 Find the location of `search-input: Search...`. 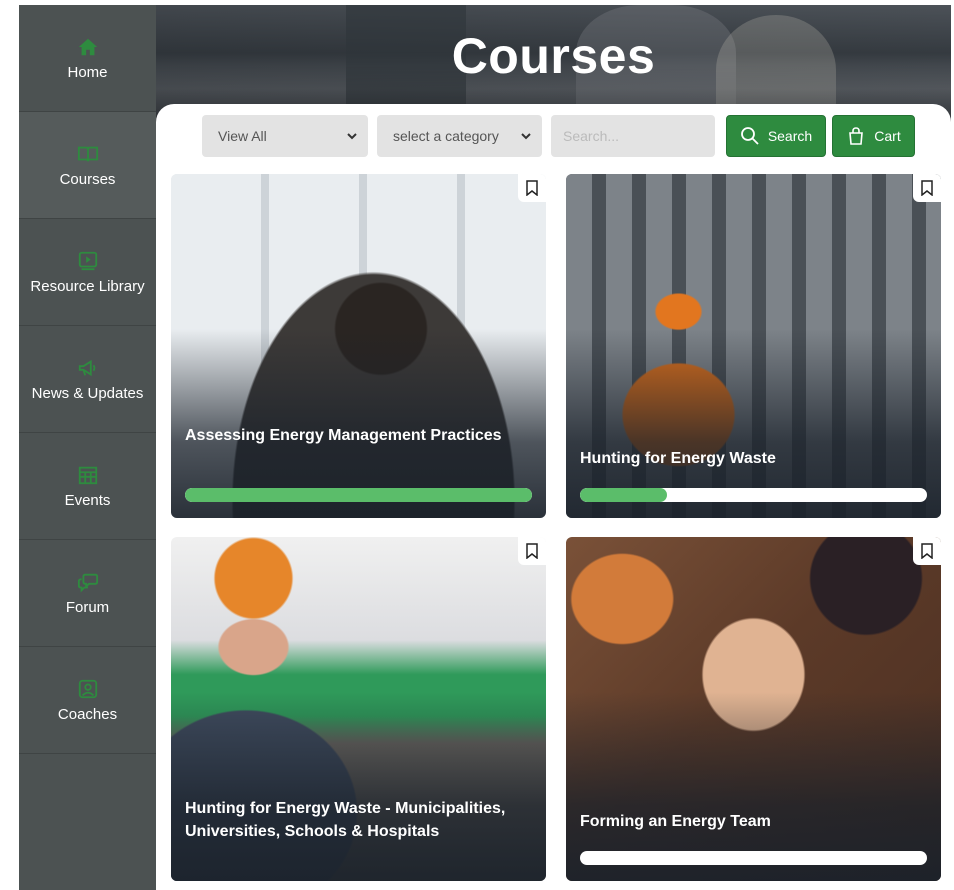

search-input: Search... is located at coordinates (633, 136).